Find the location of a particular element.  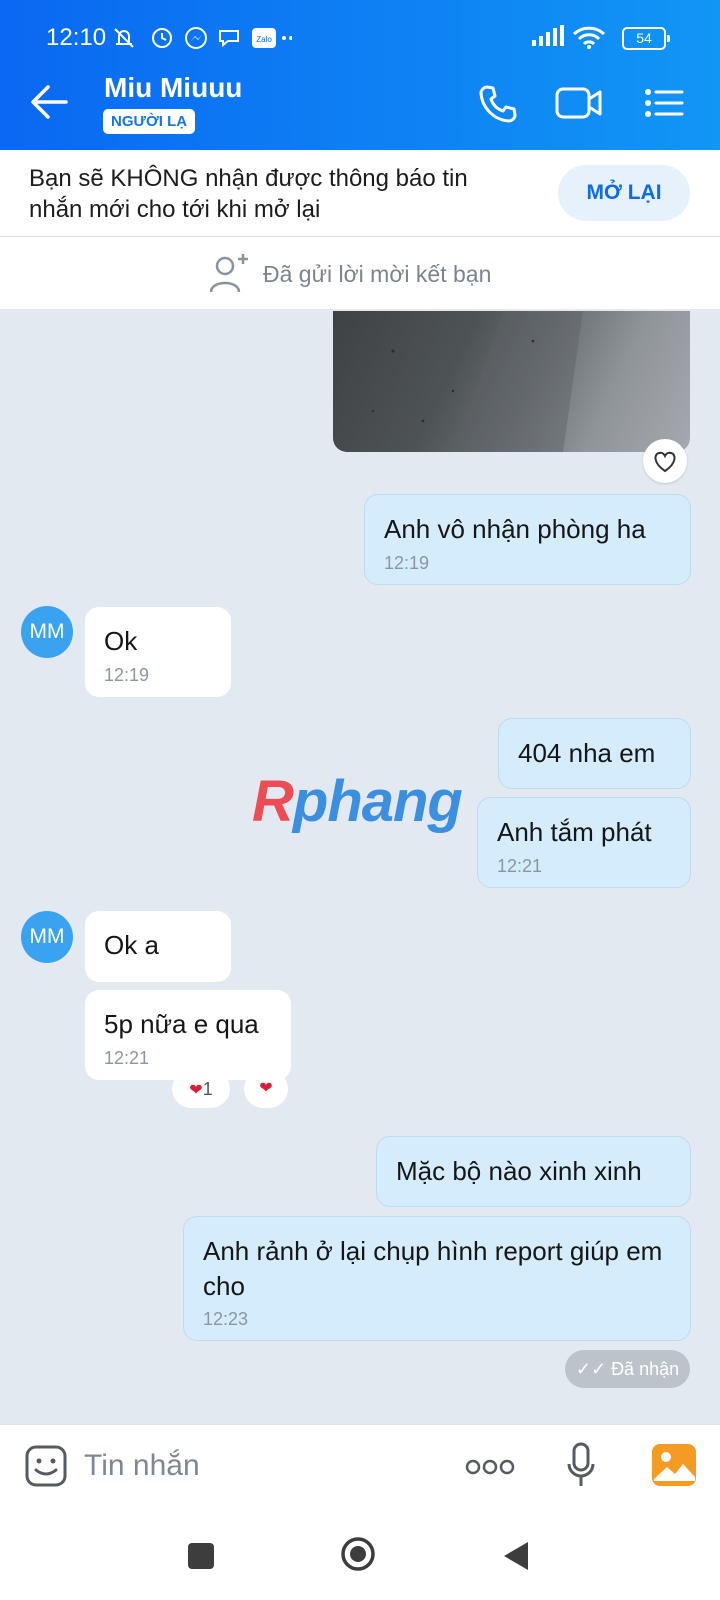

heart-outline-icon is located at coordinates (665, 462).